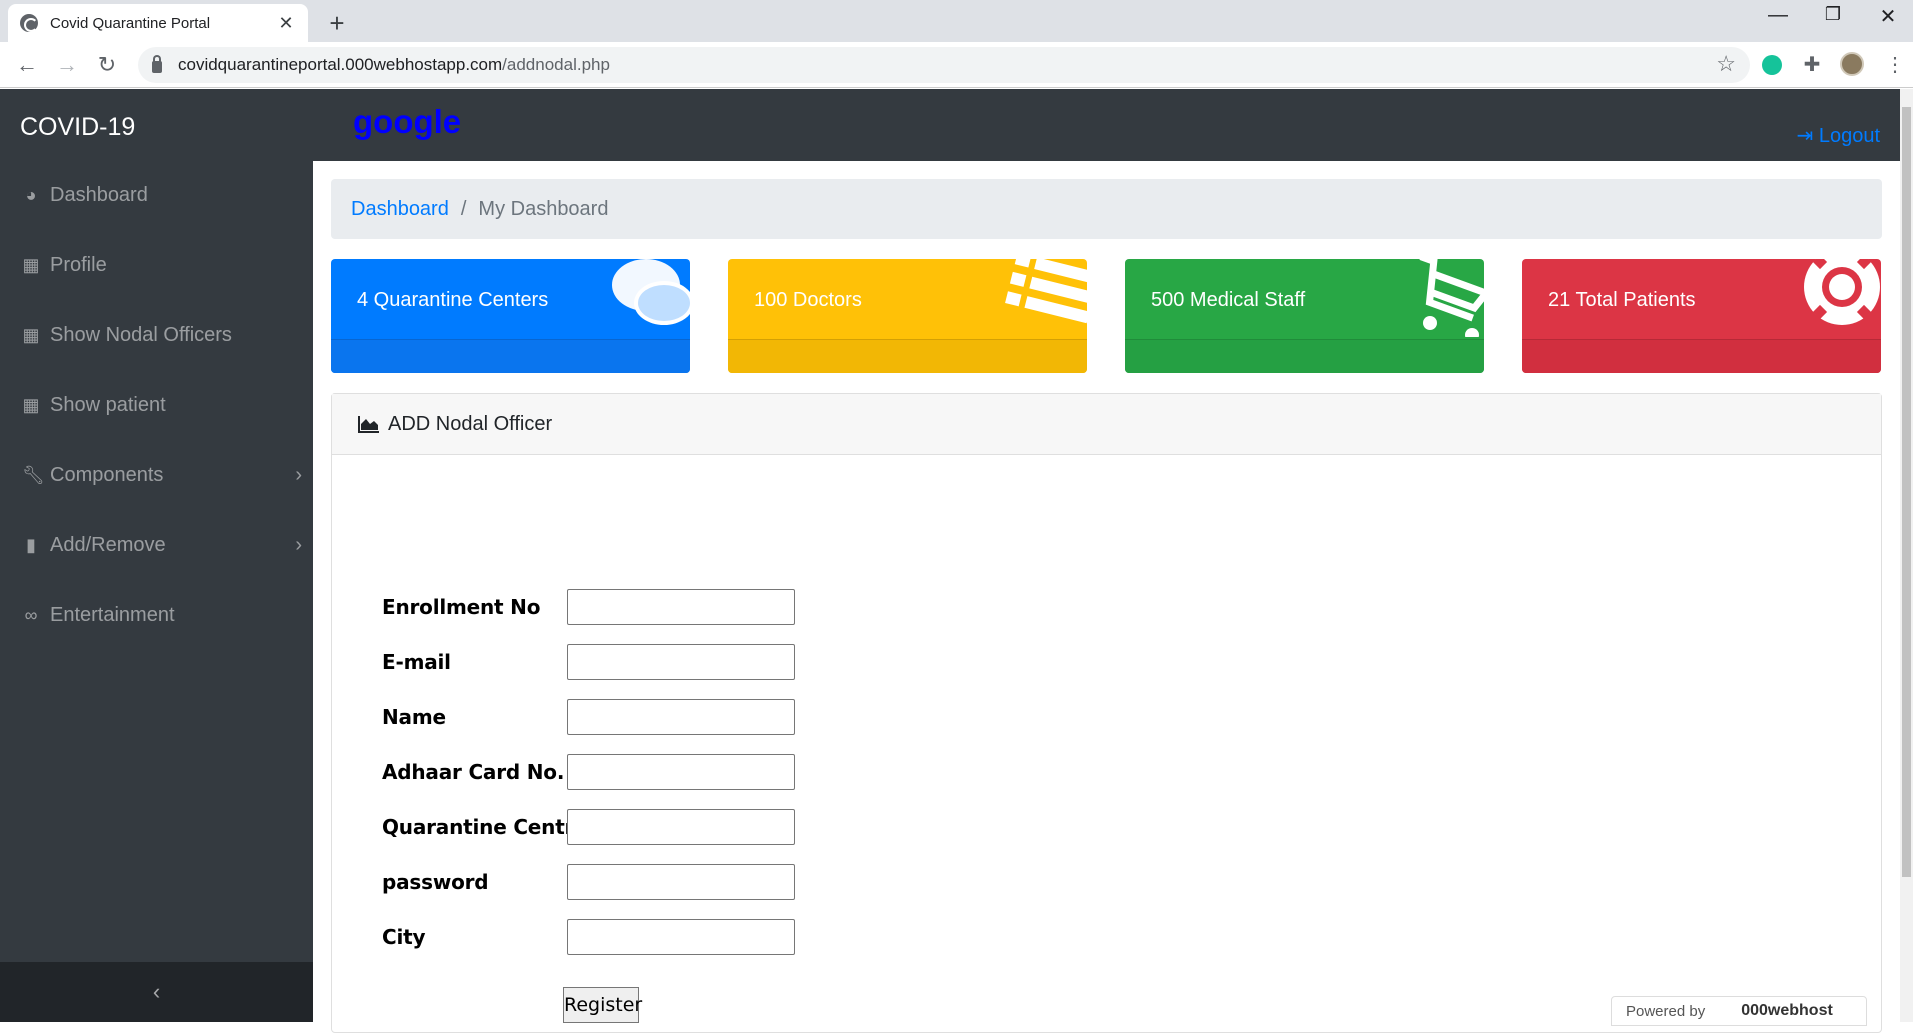 This screenshot has height=1033, width=1913. I want to click on form-row-adhaar: Adhaar Card No., so click(602, 772).